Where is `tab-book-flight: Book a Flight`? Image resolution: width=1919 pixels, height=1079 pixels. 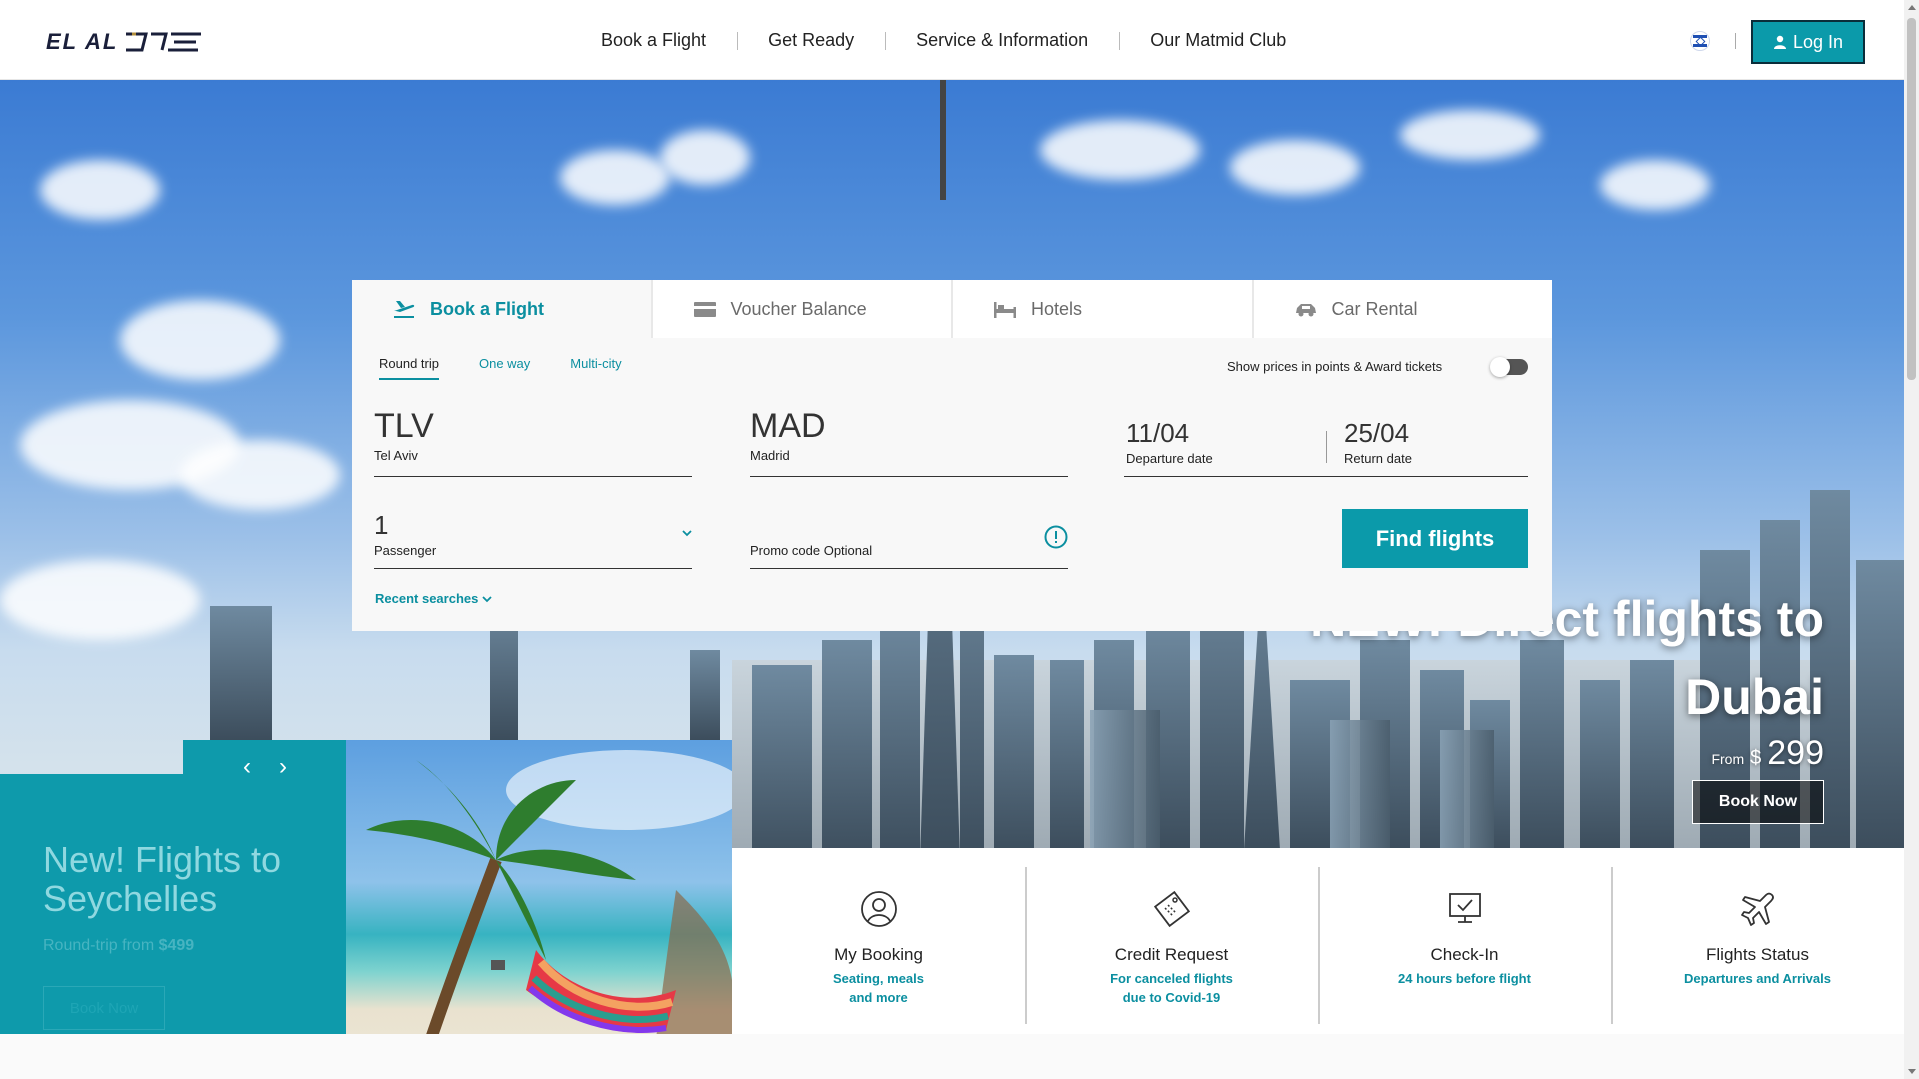 tab-book-flight: Book a Flight is located at coordinates (502, 309).